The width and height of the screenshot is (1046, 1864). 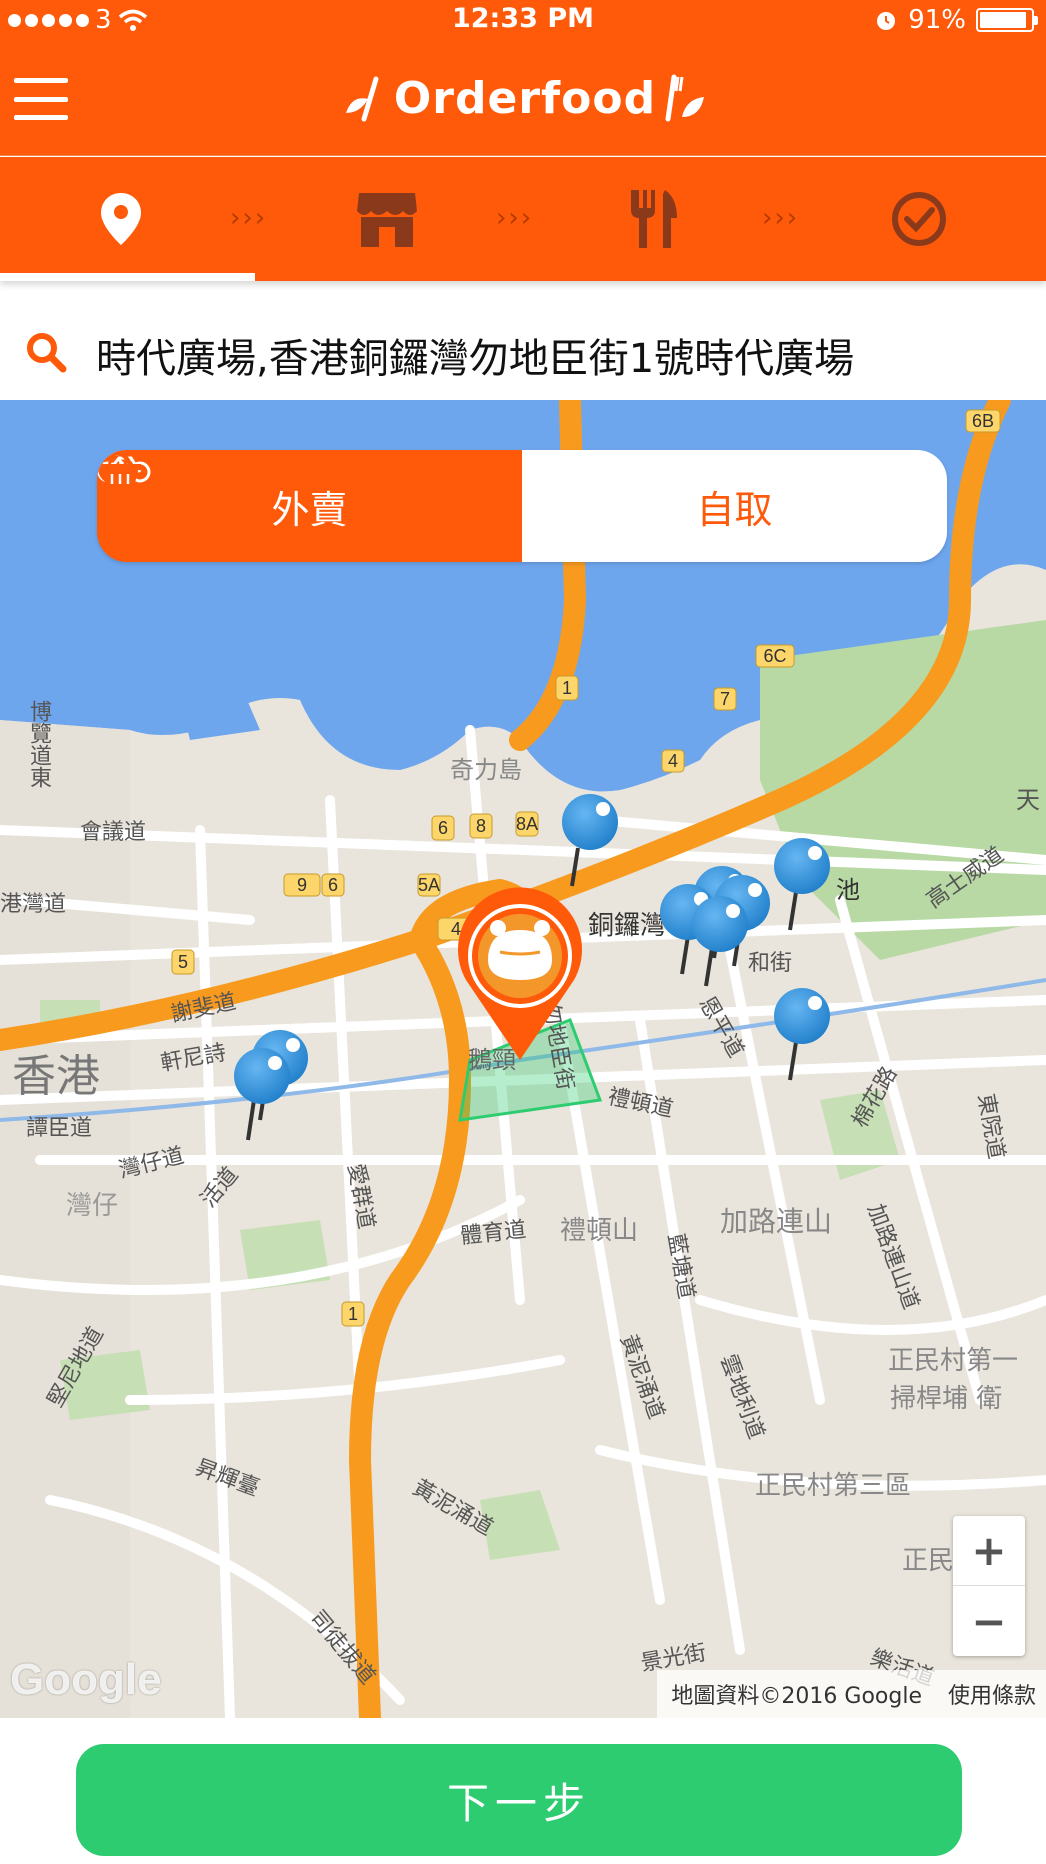 I want to click on zoom-in-button: +, so click(x=989, y=1551).